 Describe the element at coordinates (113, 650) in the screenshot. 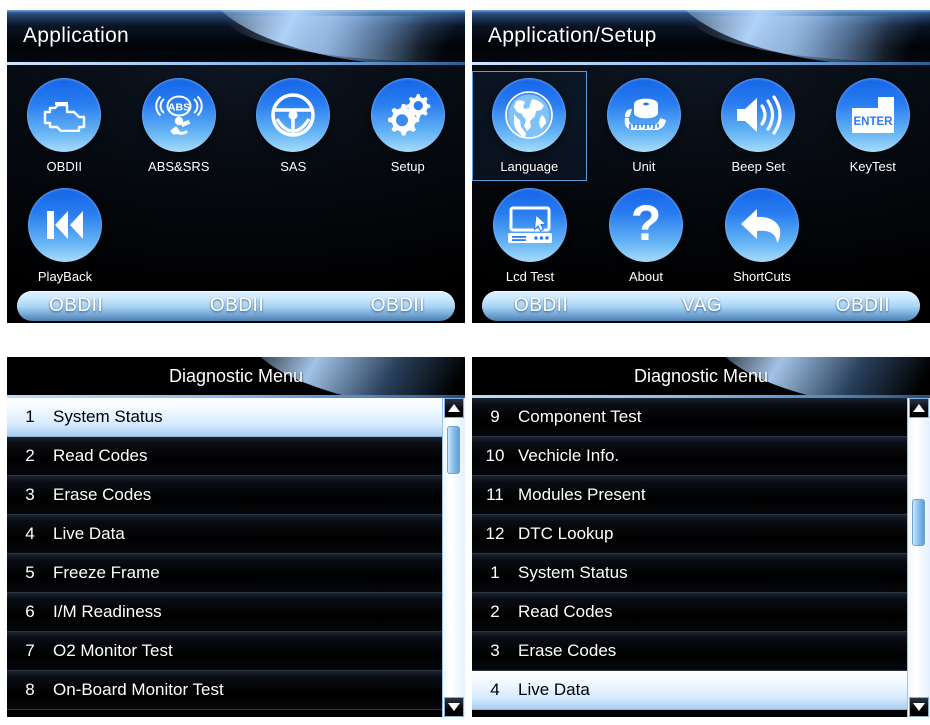

I see `row-label: O2 Monitor Test` at that location.